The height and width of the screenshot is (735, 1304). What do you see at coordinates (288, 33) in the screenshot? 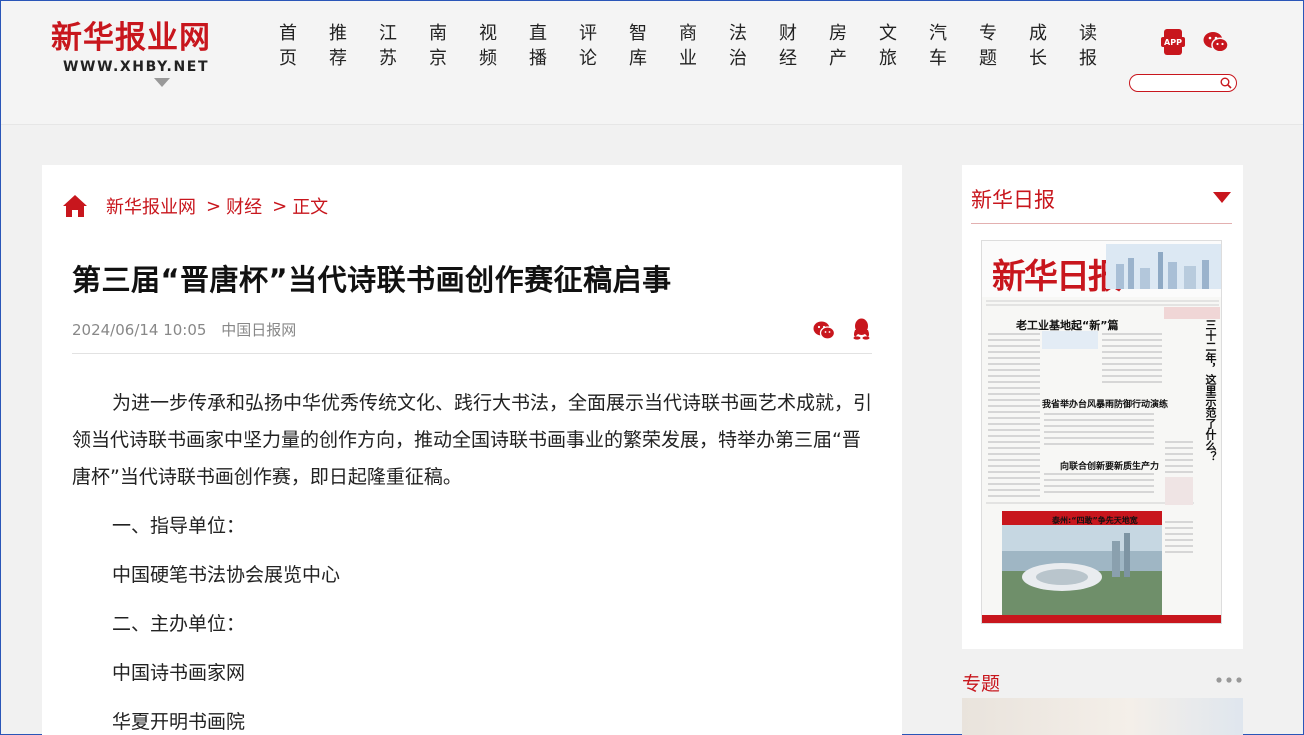
I see `nav-item-label: 首` at bounding box center [288, 33].